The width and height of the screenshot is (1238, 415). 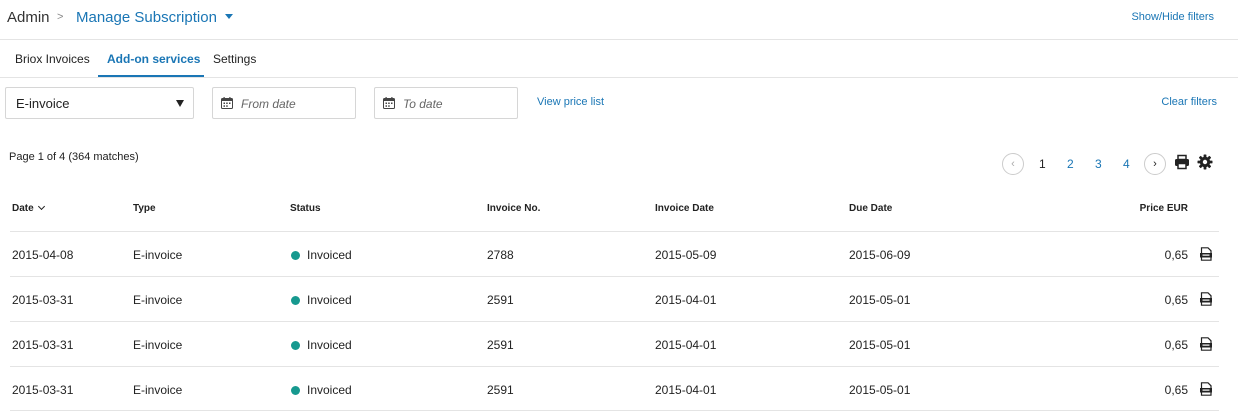 What do you see at coordinates (1182, 162) in the screenshot?
I see `print-icon` at bounding box center [1182, 162].